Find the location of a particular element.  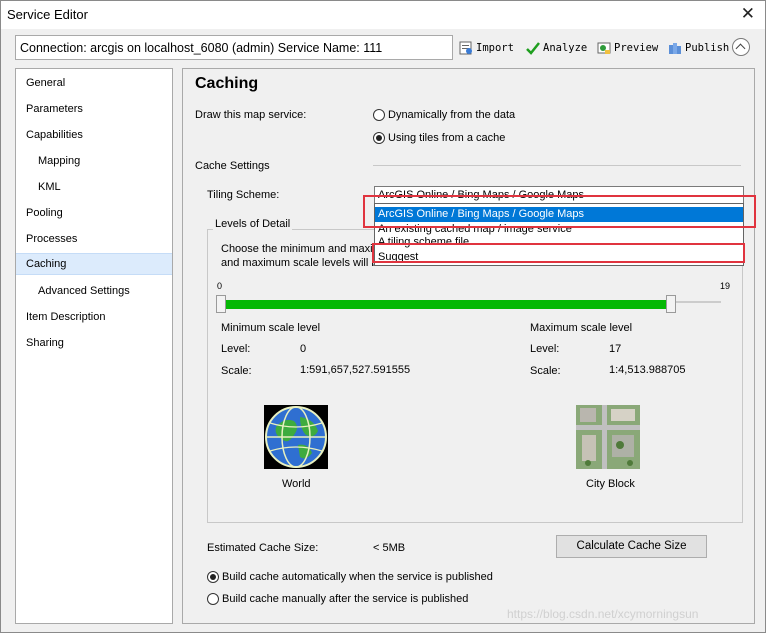

sidebar-item-advanced-settings: Advanced Settings is located at coordinates (94, 292).